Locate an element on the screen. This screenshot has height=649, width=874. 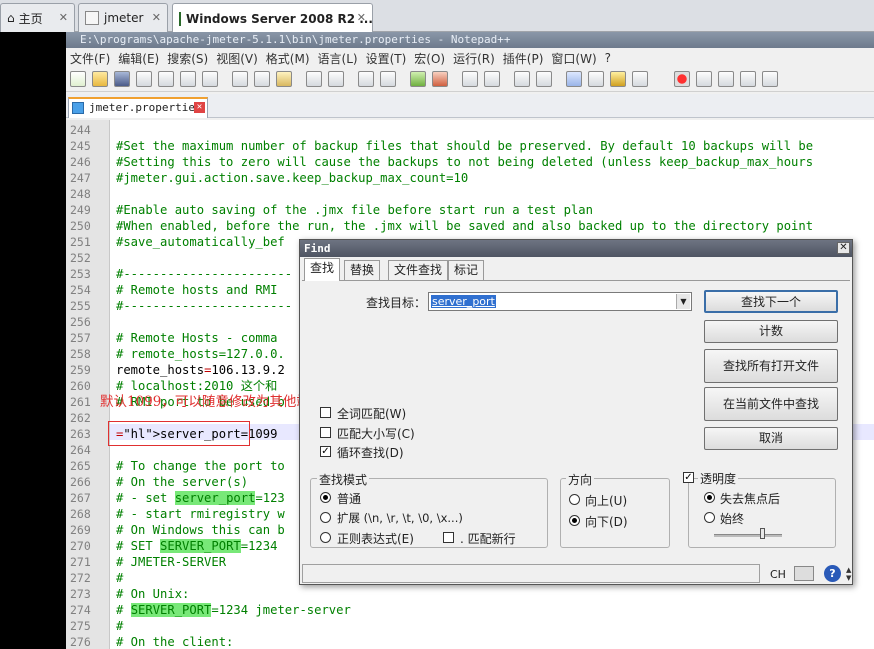
find-next-button: 查找下一个 is located at coordinates (771, 301).